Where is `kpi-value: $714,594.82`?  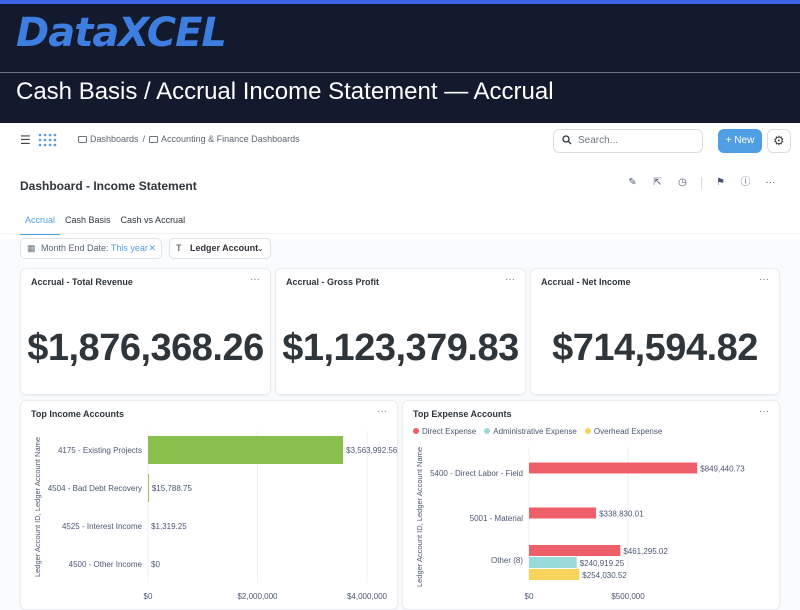 kpi-value: $714,594.82 is located at coordinates (655, 348).